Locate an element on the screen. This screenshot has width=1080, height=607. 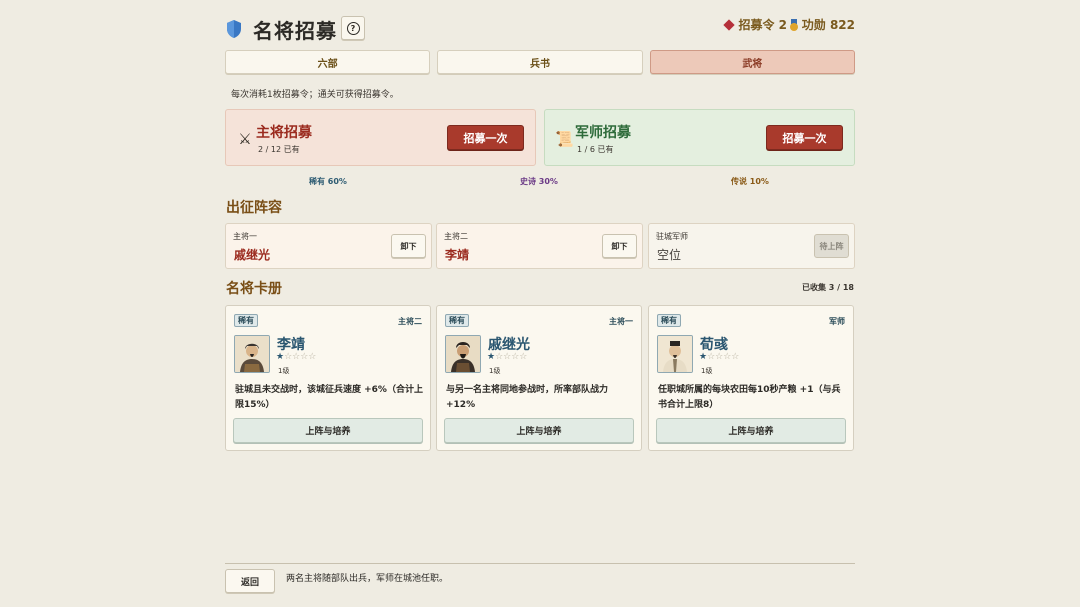
merit-label: 功勋 822 is located at coordinates (828, 25).